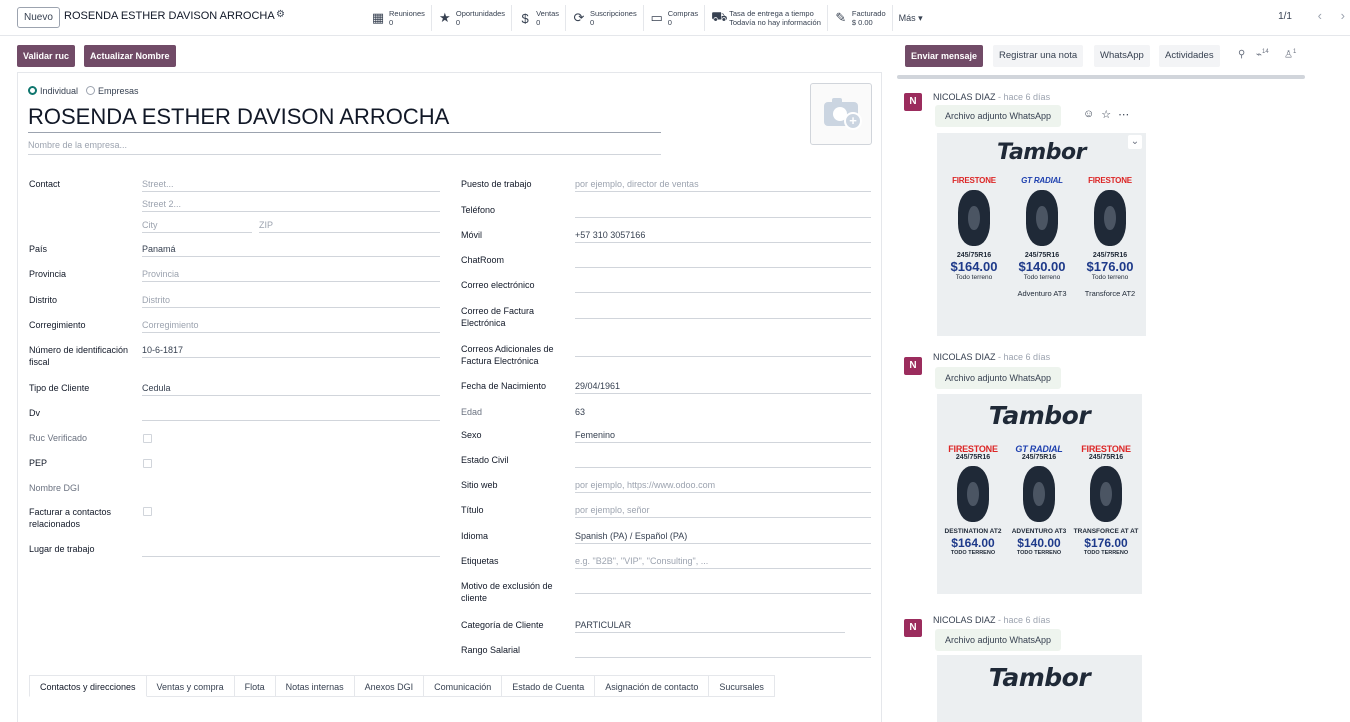 The height and width of the screenshot is (722, 1350). Describe the element at coordinates (1122, 56) in the screenshot. I see `whatsapp-button: WhatsApp` at that location.